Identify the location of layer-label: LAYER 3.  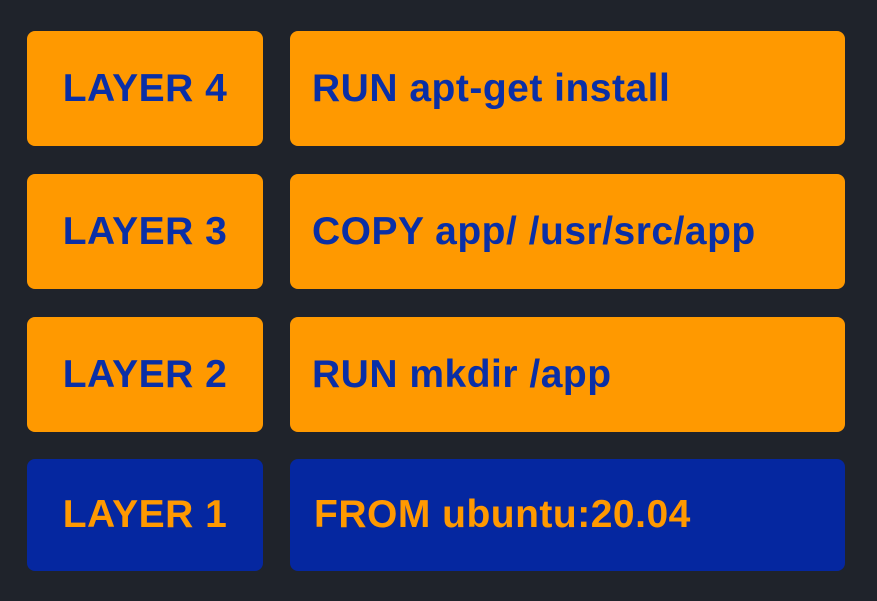
(145, 231).